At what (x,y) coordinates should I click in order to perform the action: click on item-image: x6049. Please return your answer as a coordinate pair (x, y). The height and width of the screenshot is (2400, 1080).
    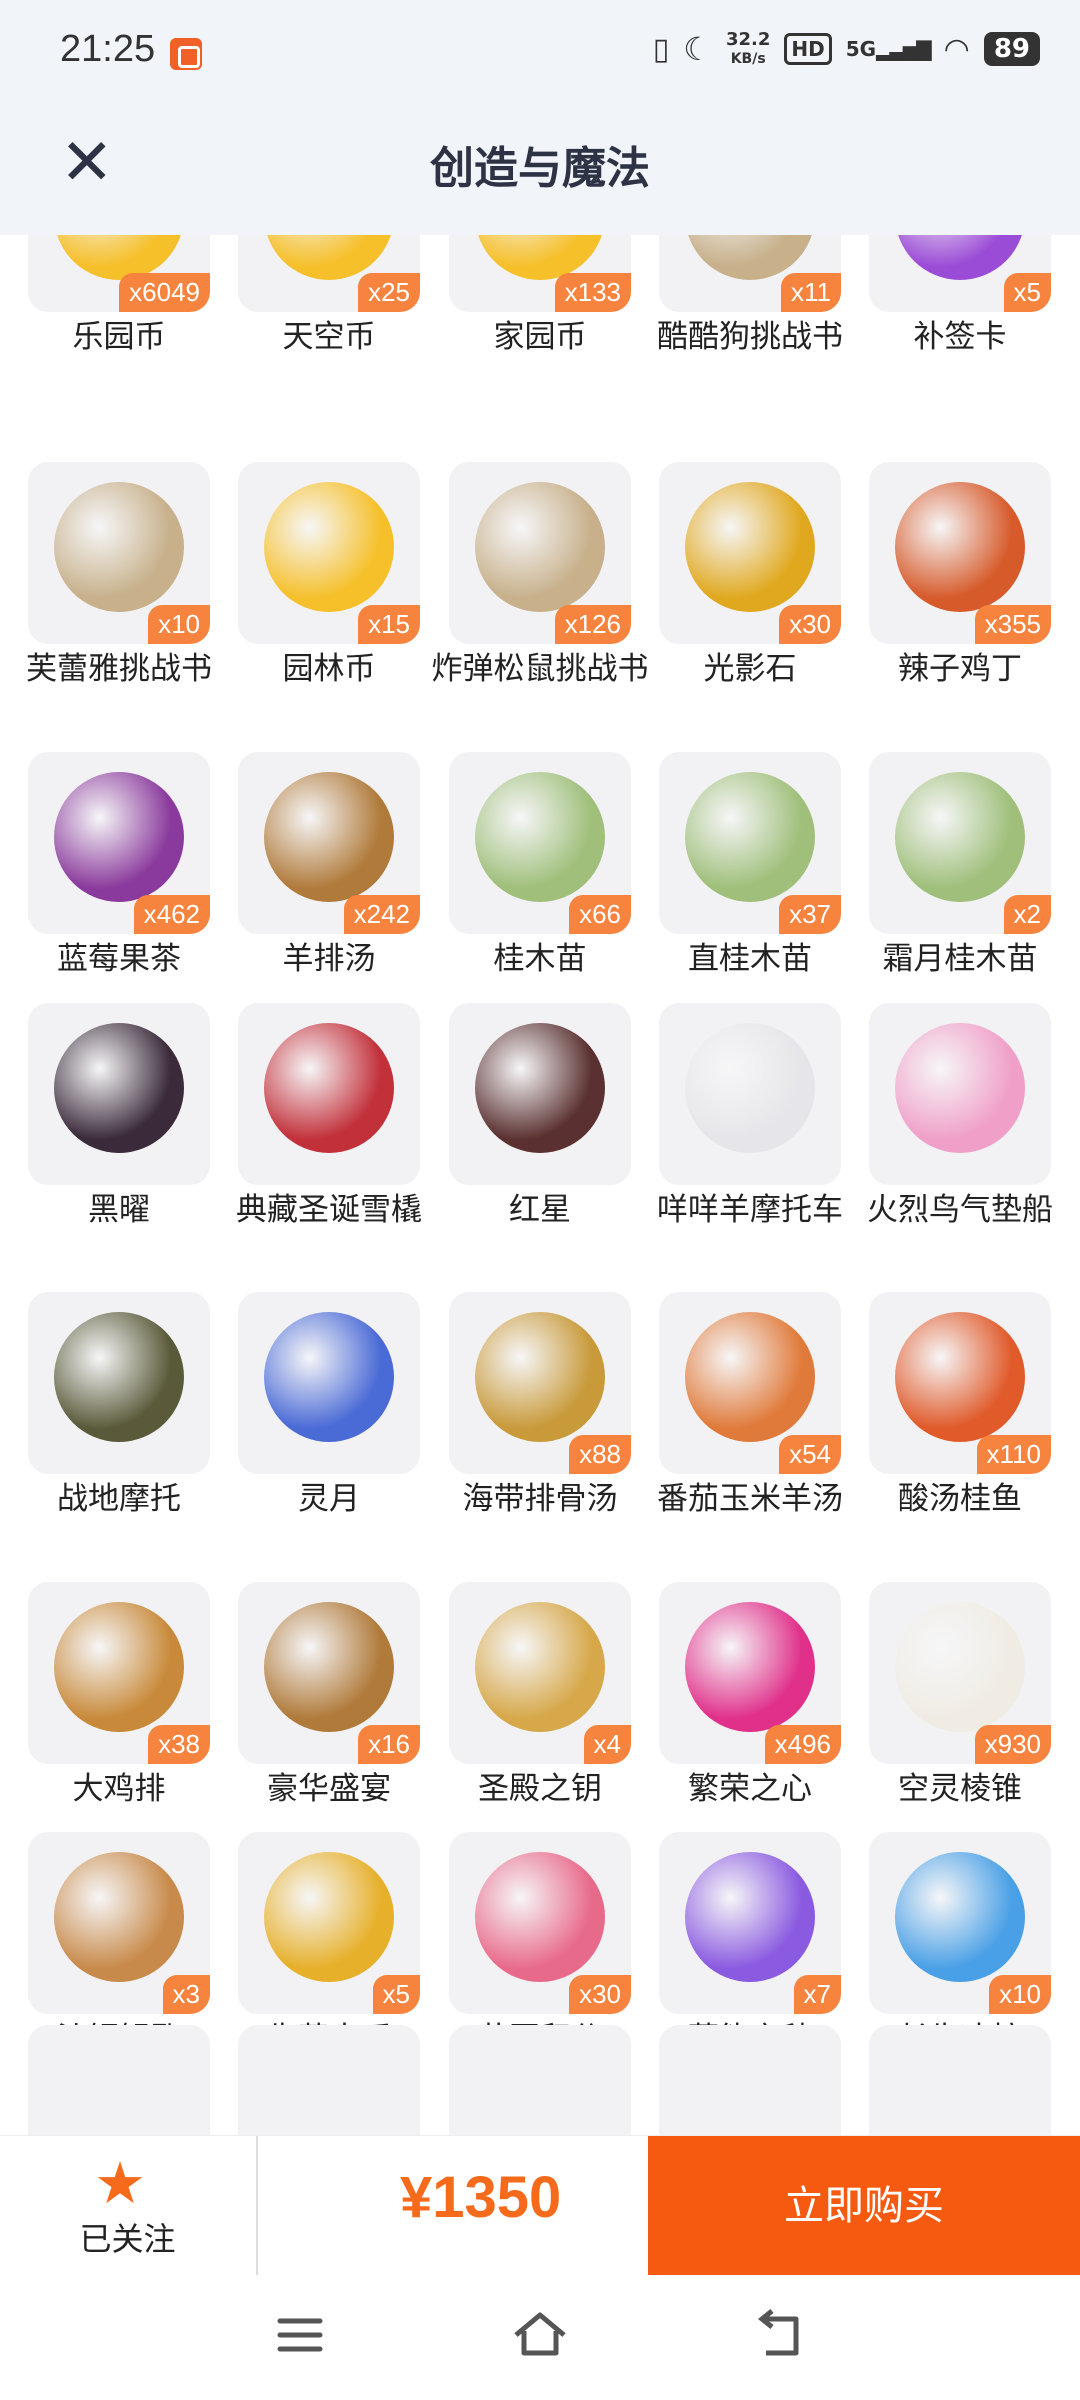
    Looking at the image, I should click on (119, 273).